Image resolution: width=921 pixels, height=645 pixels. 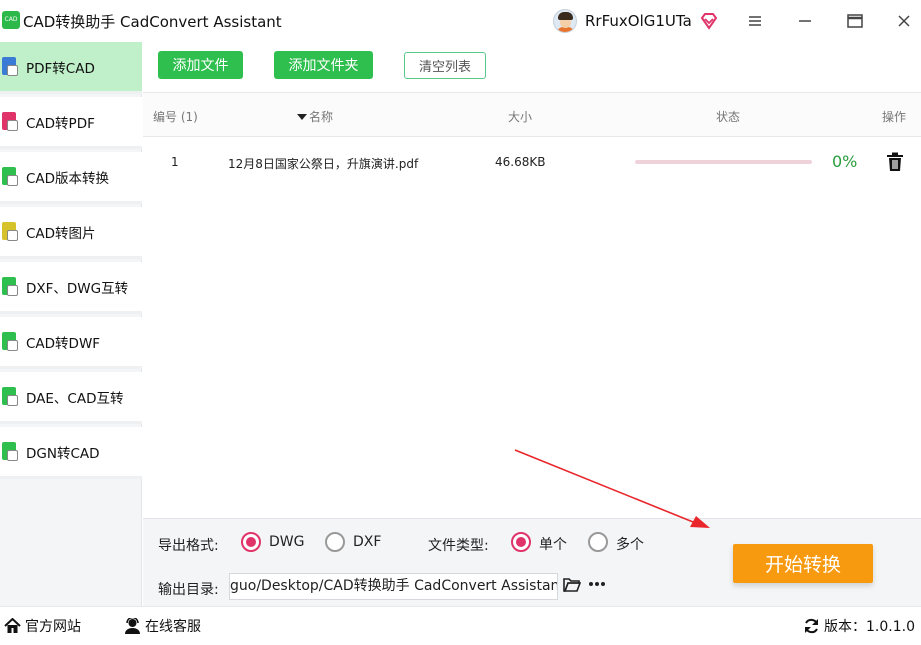 I want to click on minimize-icon, so click(x=805, y=21).